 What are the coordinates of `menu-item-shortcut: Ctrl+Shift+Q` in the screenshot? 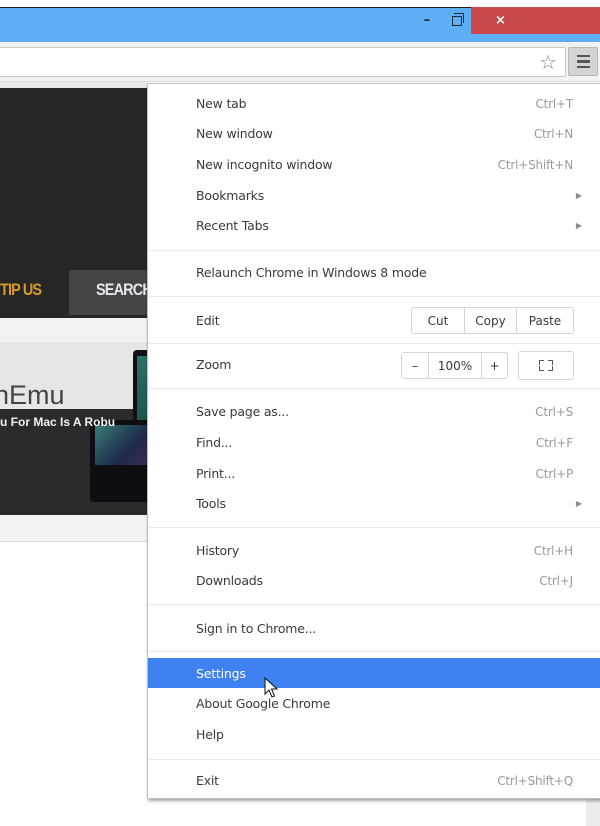 It's located at (535, 780).